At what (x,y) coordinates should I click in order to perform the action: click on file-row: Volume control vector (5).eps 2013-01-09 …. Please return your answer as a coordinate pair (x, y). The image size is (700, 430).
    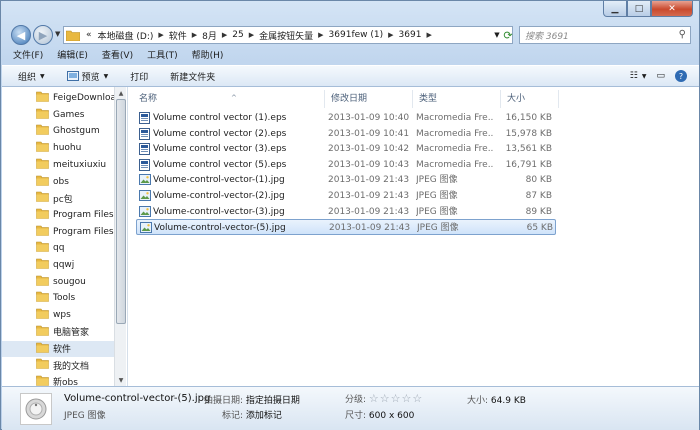
    Looking at the image, I should click on (346, 165).